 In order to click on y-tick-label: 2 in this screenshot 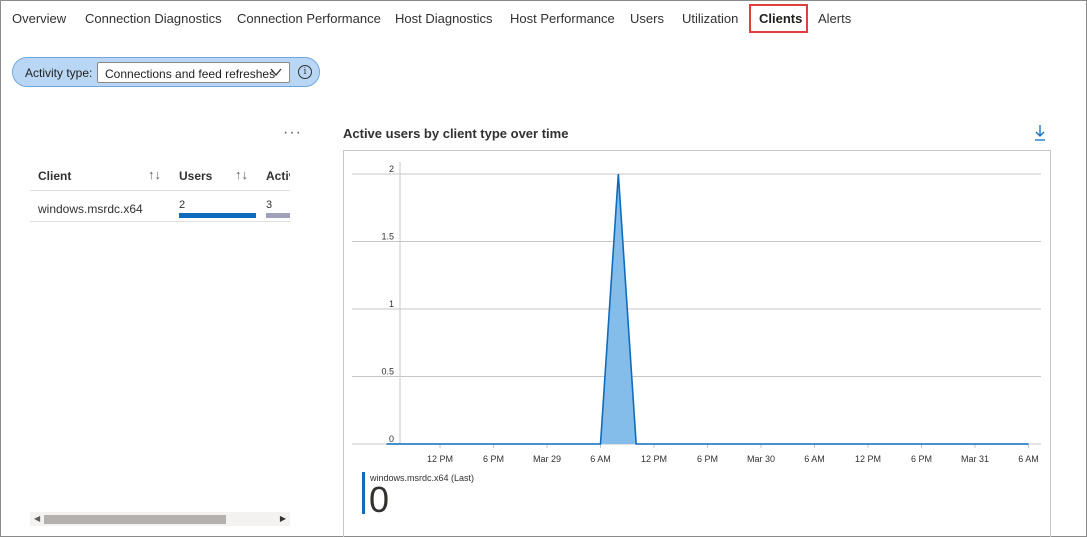, I will do `click(391, 169)`.